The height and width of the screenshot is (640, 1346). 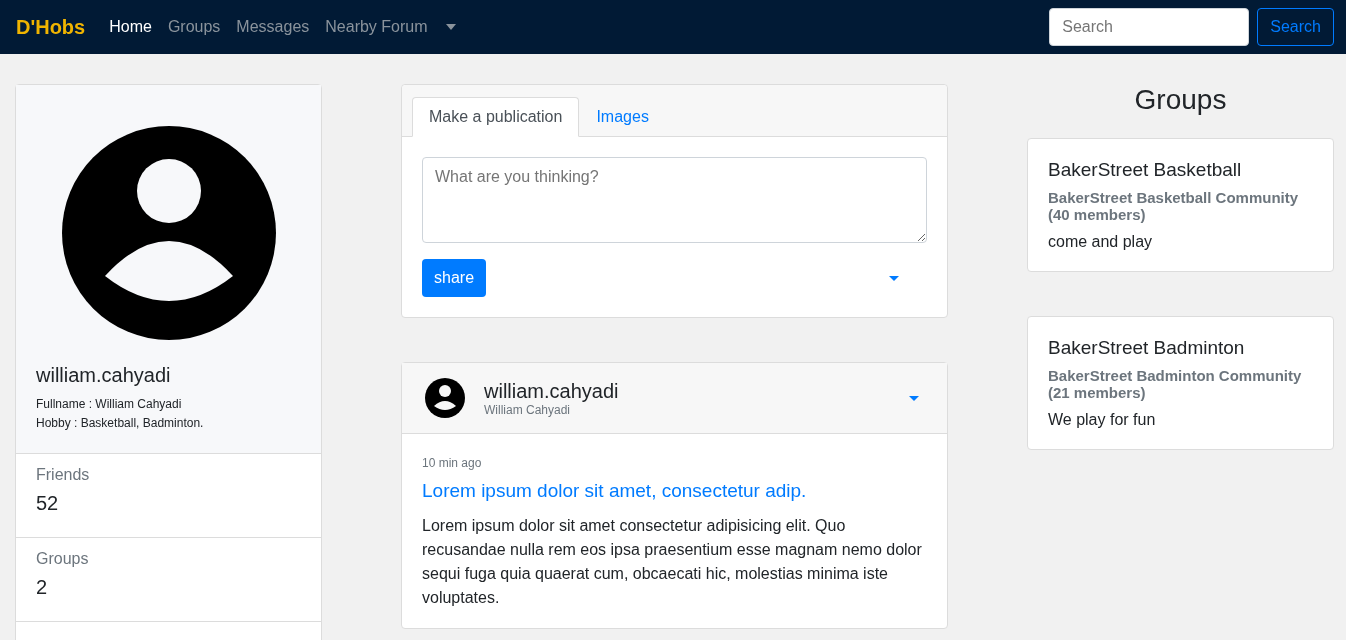 What do you see at coordinates (496, 117) in the screenshot?
I see `tab: Make a publication` at bounding box center [496, 117].